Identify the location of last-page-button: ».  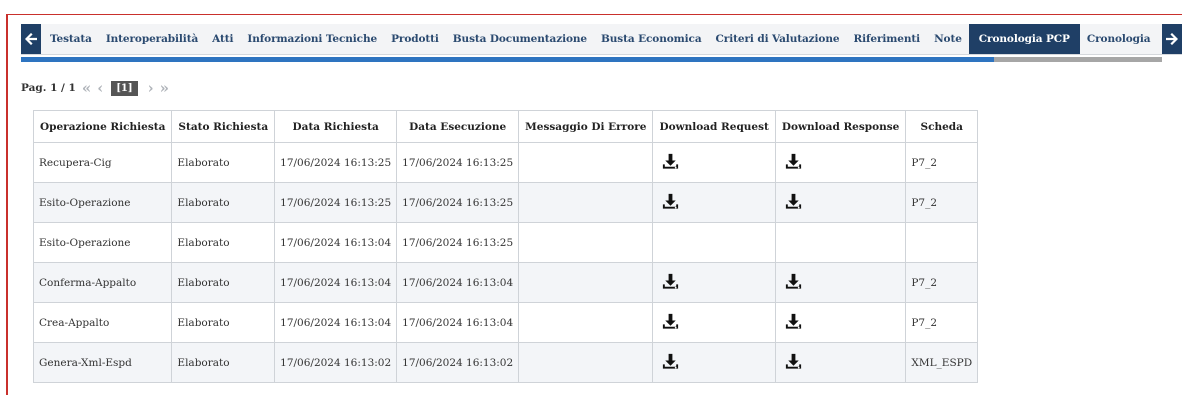
(164, 88).